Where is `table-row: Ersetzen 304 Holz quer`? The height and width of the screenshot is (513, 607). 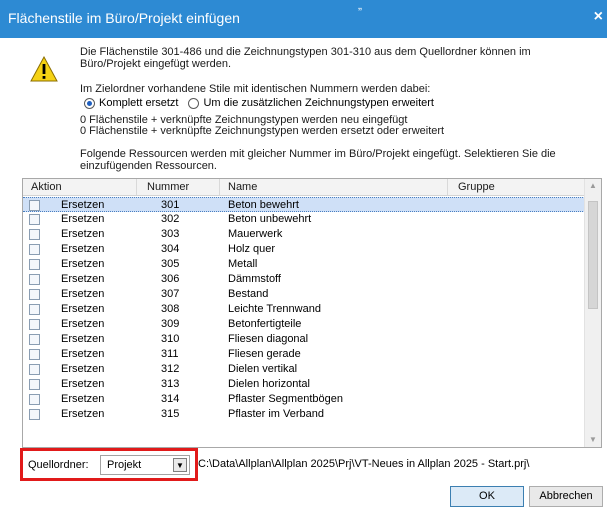
table-row: Ersetzen 304 Holz quer is located at coordinates (304, 249).